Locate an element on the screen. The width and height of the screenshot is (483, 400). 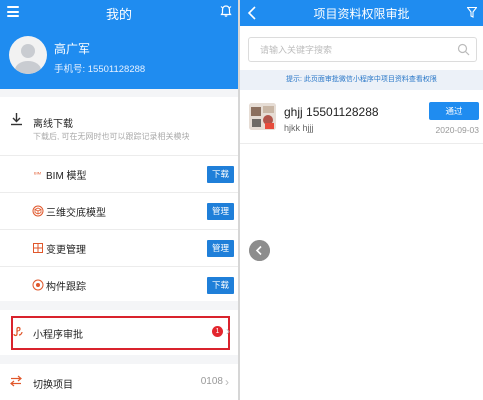
offline-download-row: 离线下载 下载后, 可在无网时也可以跟踪记录相关模块 is located at coordinates (119, 126).